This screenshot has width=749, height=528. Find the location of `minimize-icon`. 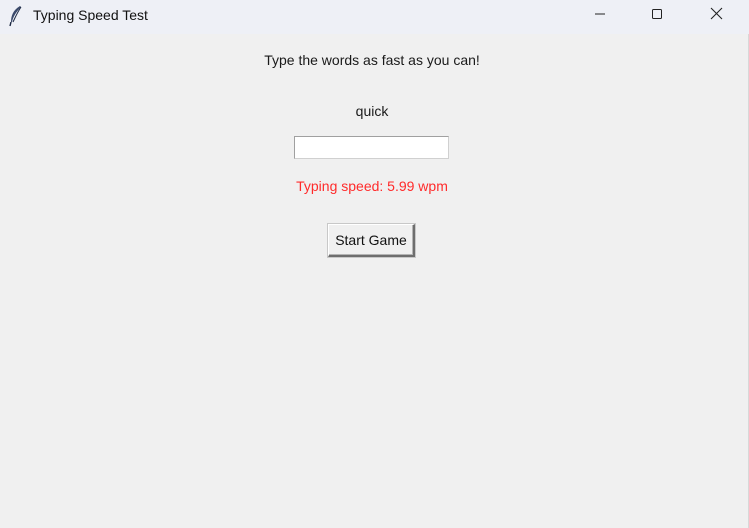

minimize-icon is located at coordinates (600, 16).